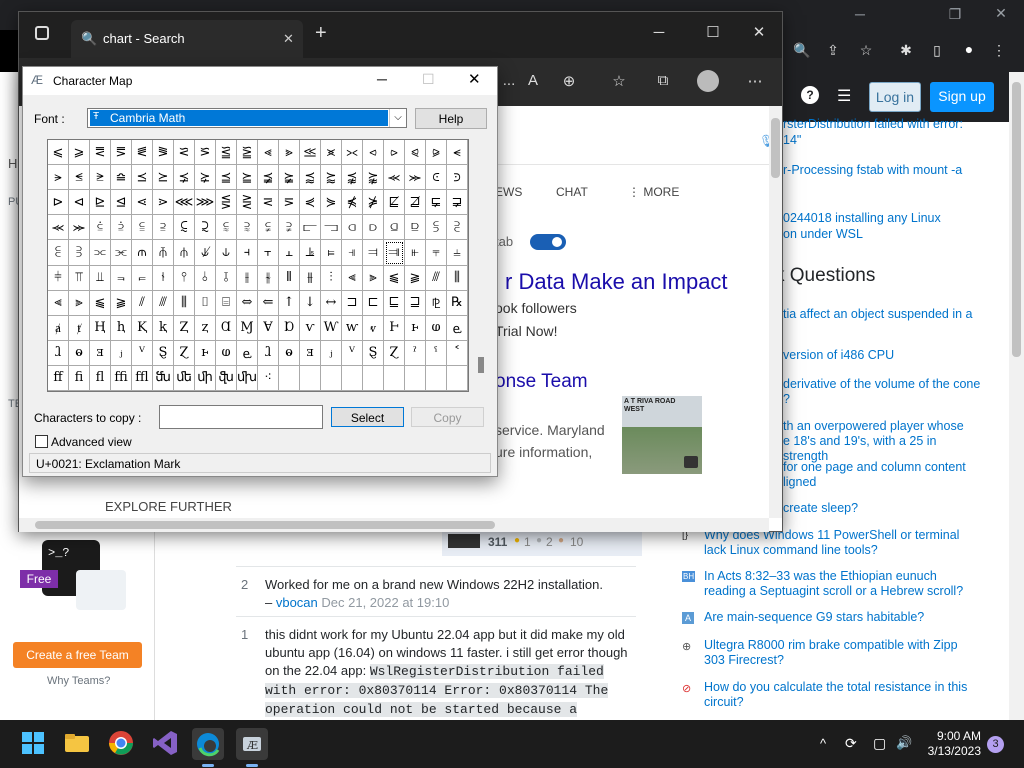 Image resolution: width=1024 pixels, height=768 pixels. Describe the element at coordinates (373, 203) in the screenshot. I see `character-cell: ⋡` at that location.